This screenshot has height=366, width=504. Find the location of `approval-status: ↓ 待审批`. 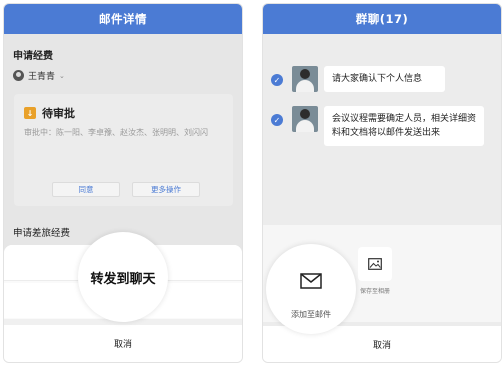

approval-status: ↓ 待审批 is located at coordinates (49, 113).